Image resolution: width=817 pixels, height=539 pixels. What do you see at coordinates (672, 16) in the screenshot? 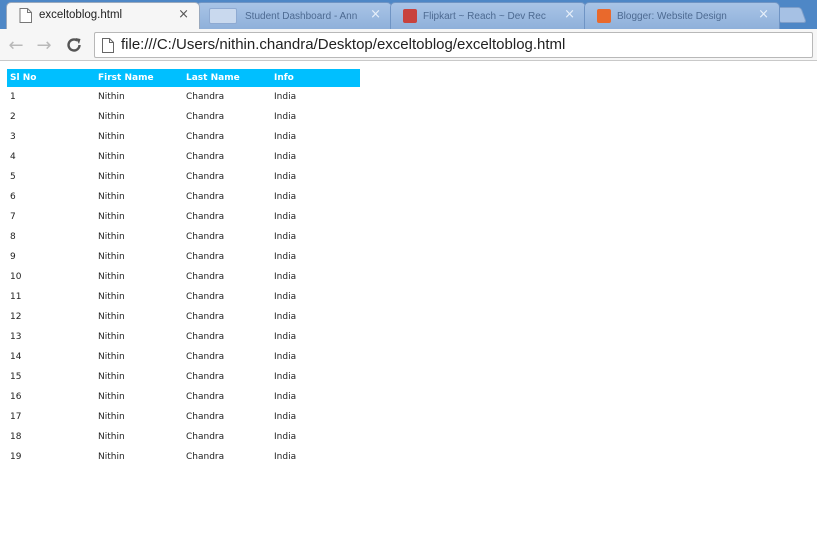
I see `tab-title: Blogger: Website Design` at bounding box center [672, 16].